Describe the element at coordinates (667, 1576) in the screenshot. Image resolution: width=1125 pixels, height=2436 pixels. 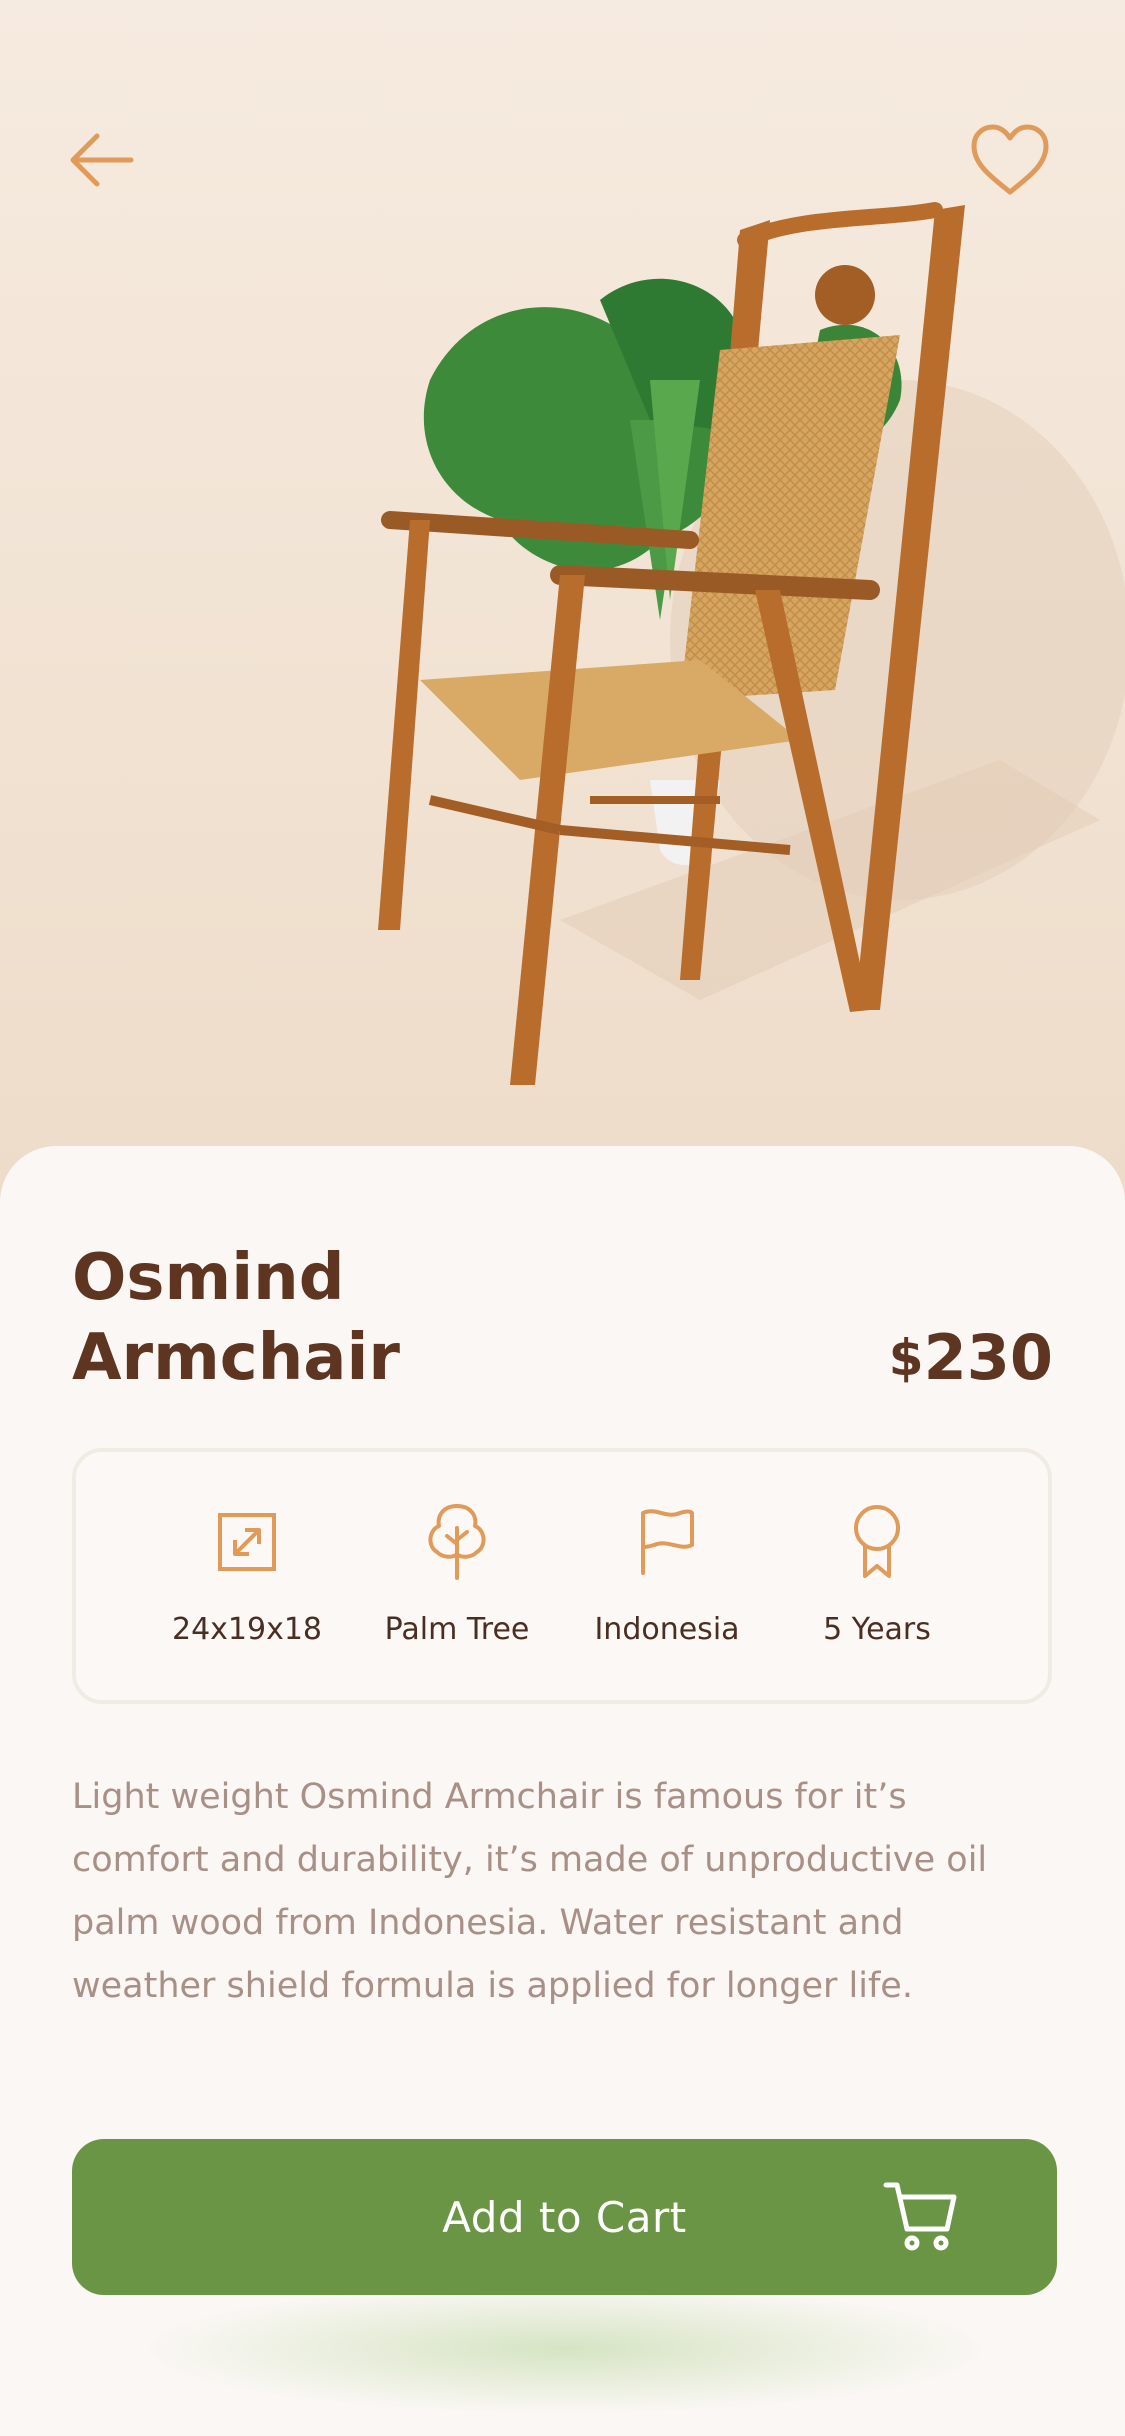
I see `spec-origin: Indonesia` at that location.